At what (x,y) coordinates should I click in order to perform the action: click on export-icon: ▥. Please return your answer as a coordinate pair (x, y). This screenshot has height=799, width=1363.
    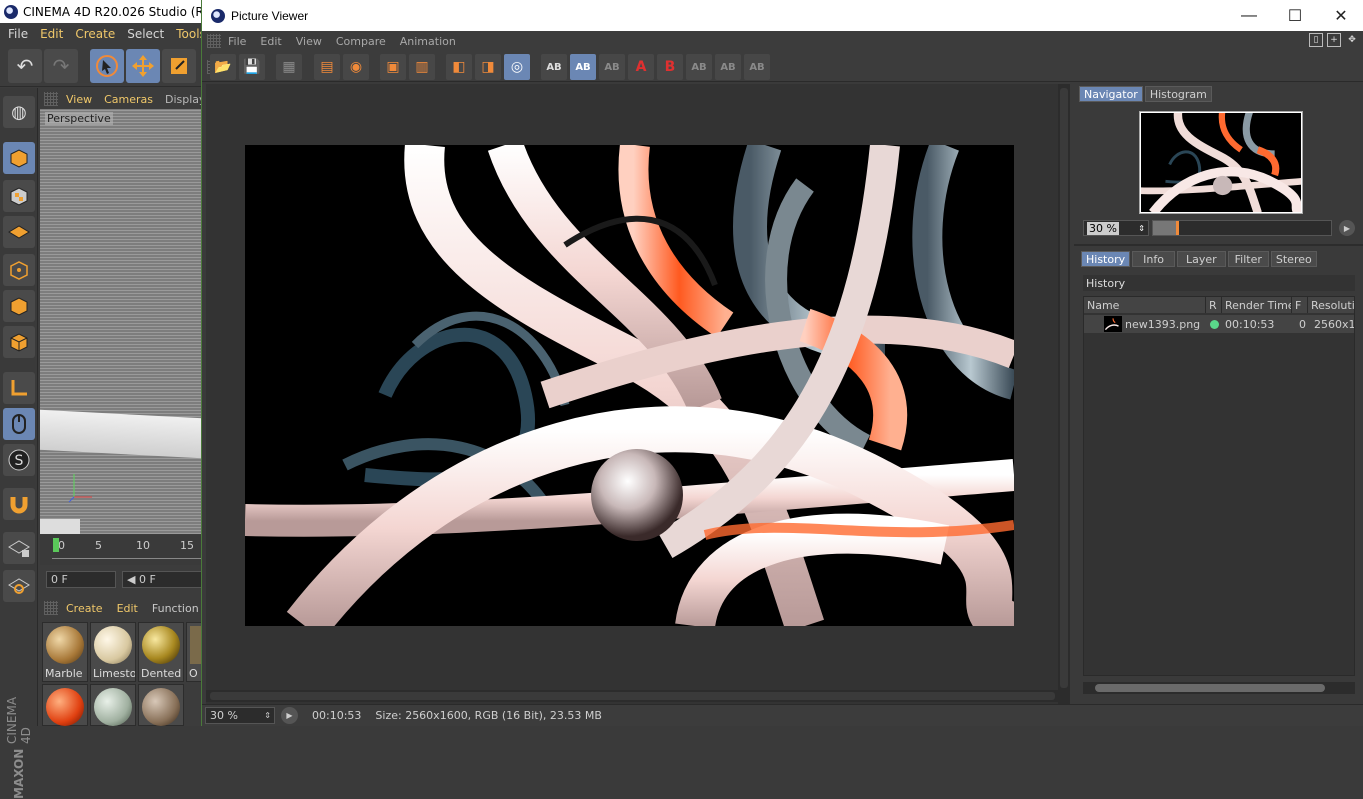
    Looking at the image, I should click on (422, 67).